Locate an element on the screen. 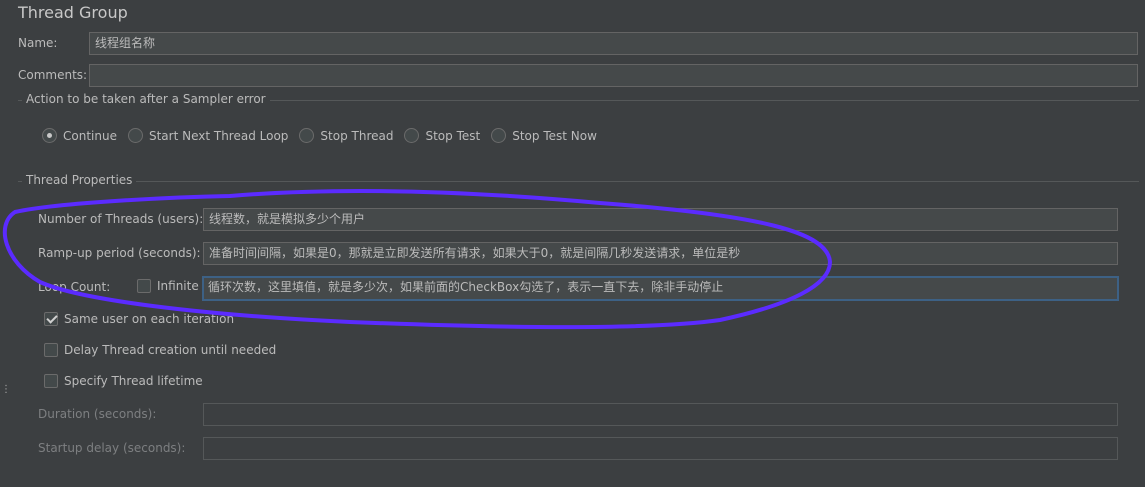  radio-stop-test-now-label: Stop Test Now is located at coordinates (554, 135).